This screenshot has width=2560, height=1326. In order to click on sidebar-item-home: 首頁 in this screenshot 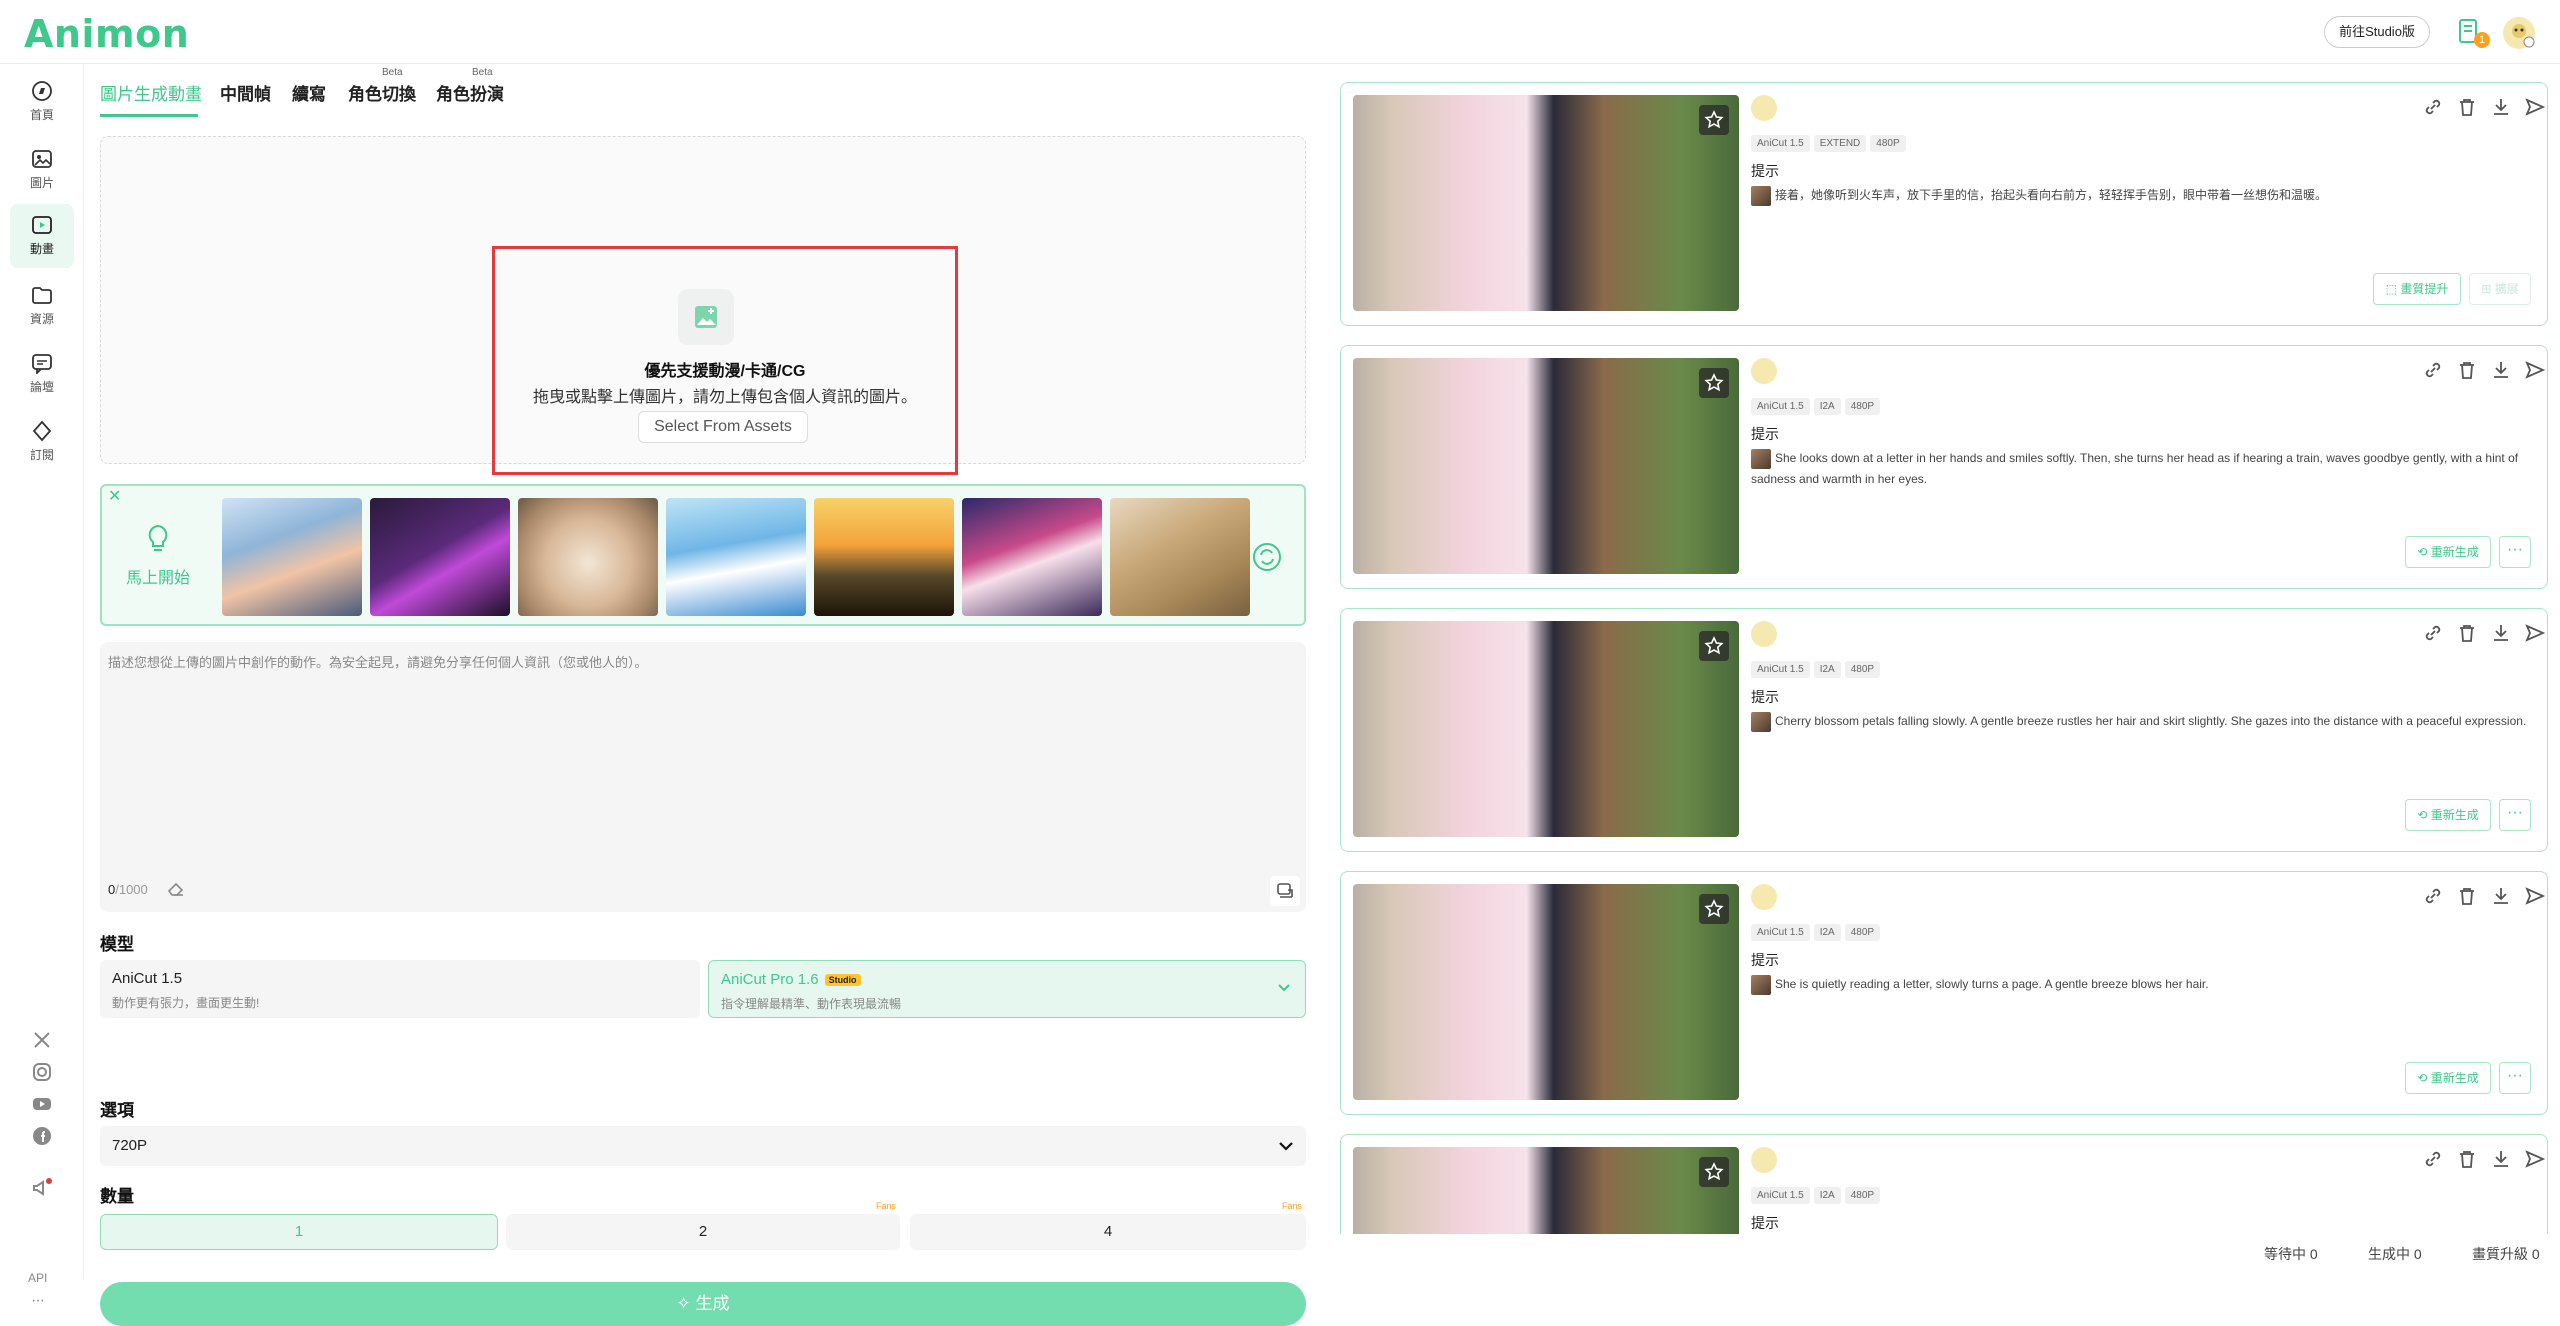, I will do `click(42, 100)`.